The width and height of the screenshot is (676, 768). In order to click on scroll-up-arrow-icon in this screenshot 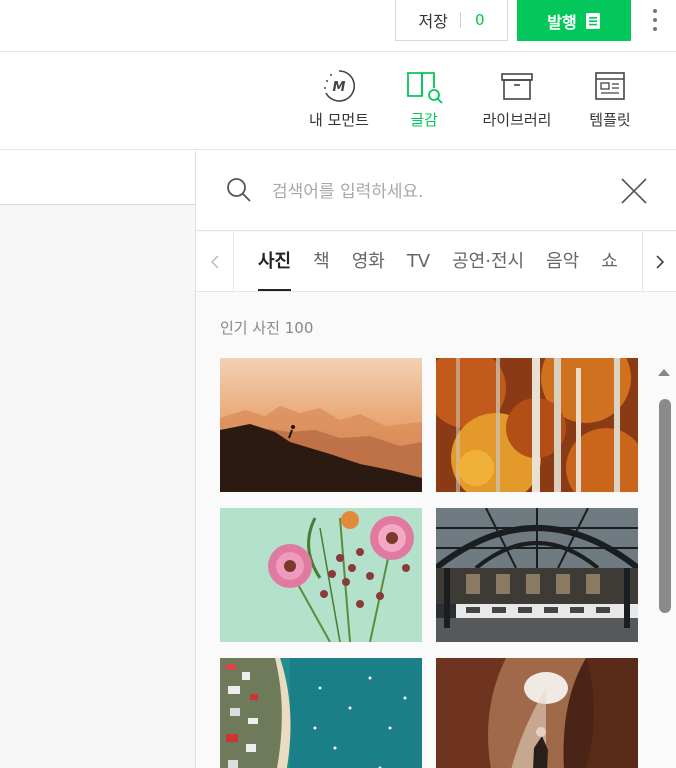, I will do `click(664, 372)`.